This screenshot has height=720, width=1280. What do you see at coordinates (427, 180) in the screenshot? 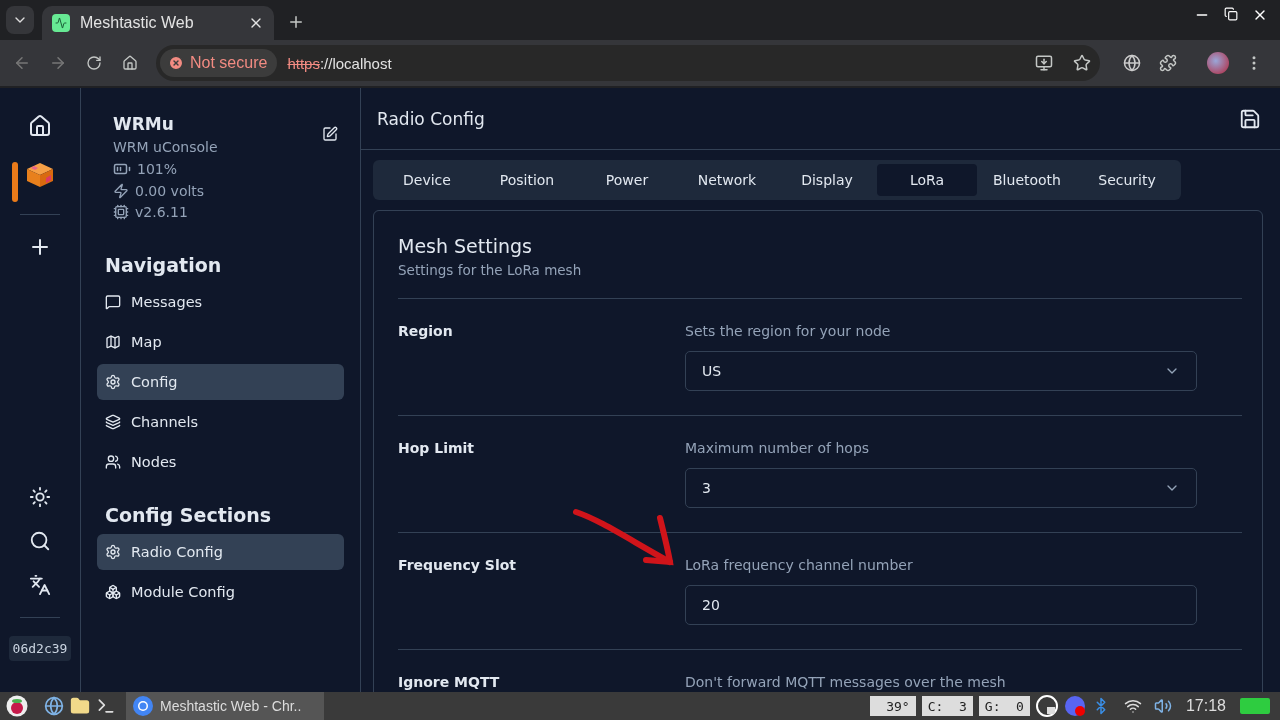
I see `config-tab: Device` at bounding box center [427, 180].